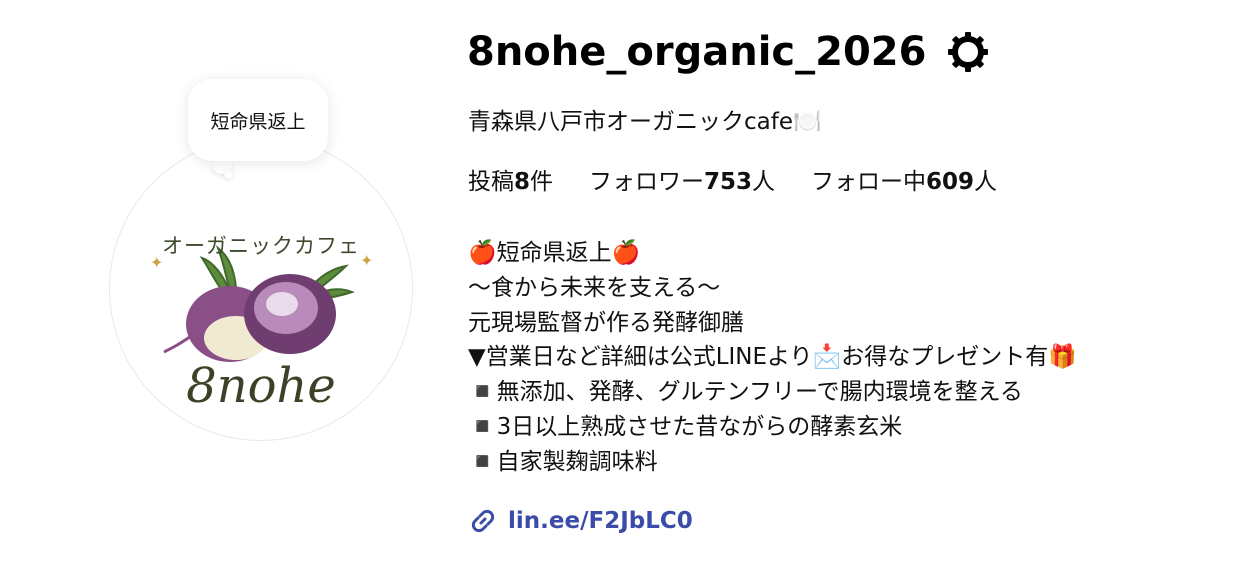  What do you see at coordinates (491, 182) in the screenshot?
I see `posts-label: 投稿` at bounding box center [491, 182].